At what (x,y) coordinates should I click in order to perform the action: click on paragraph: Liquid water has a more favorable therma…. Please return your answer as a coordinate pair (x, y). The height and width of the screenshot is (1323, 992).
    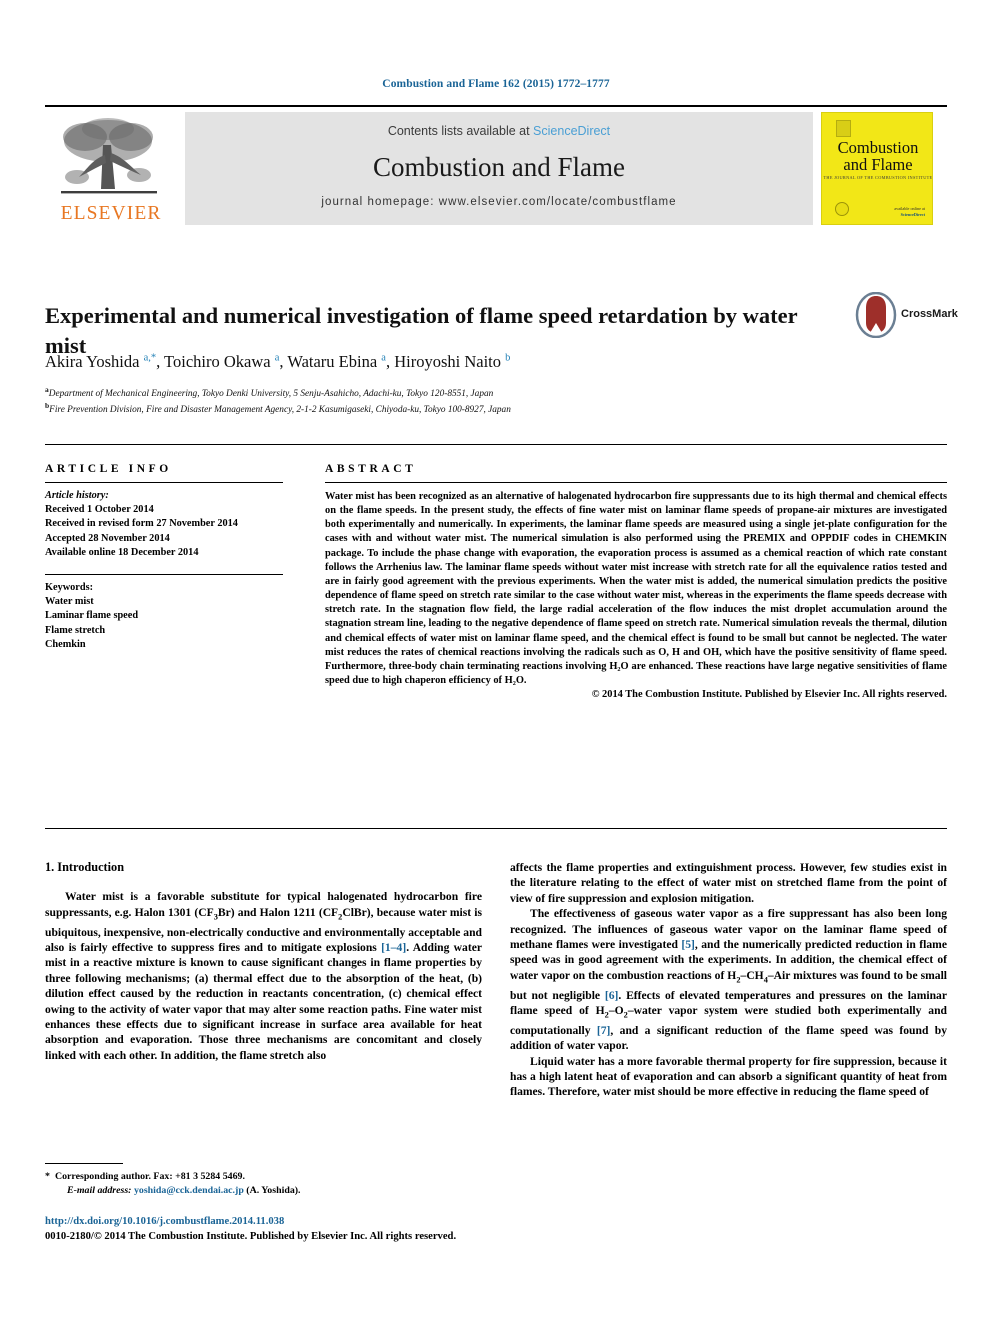
    Looking at the image, I should click on (728, 1076).